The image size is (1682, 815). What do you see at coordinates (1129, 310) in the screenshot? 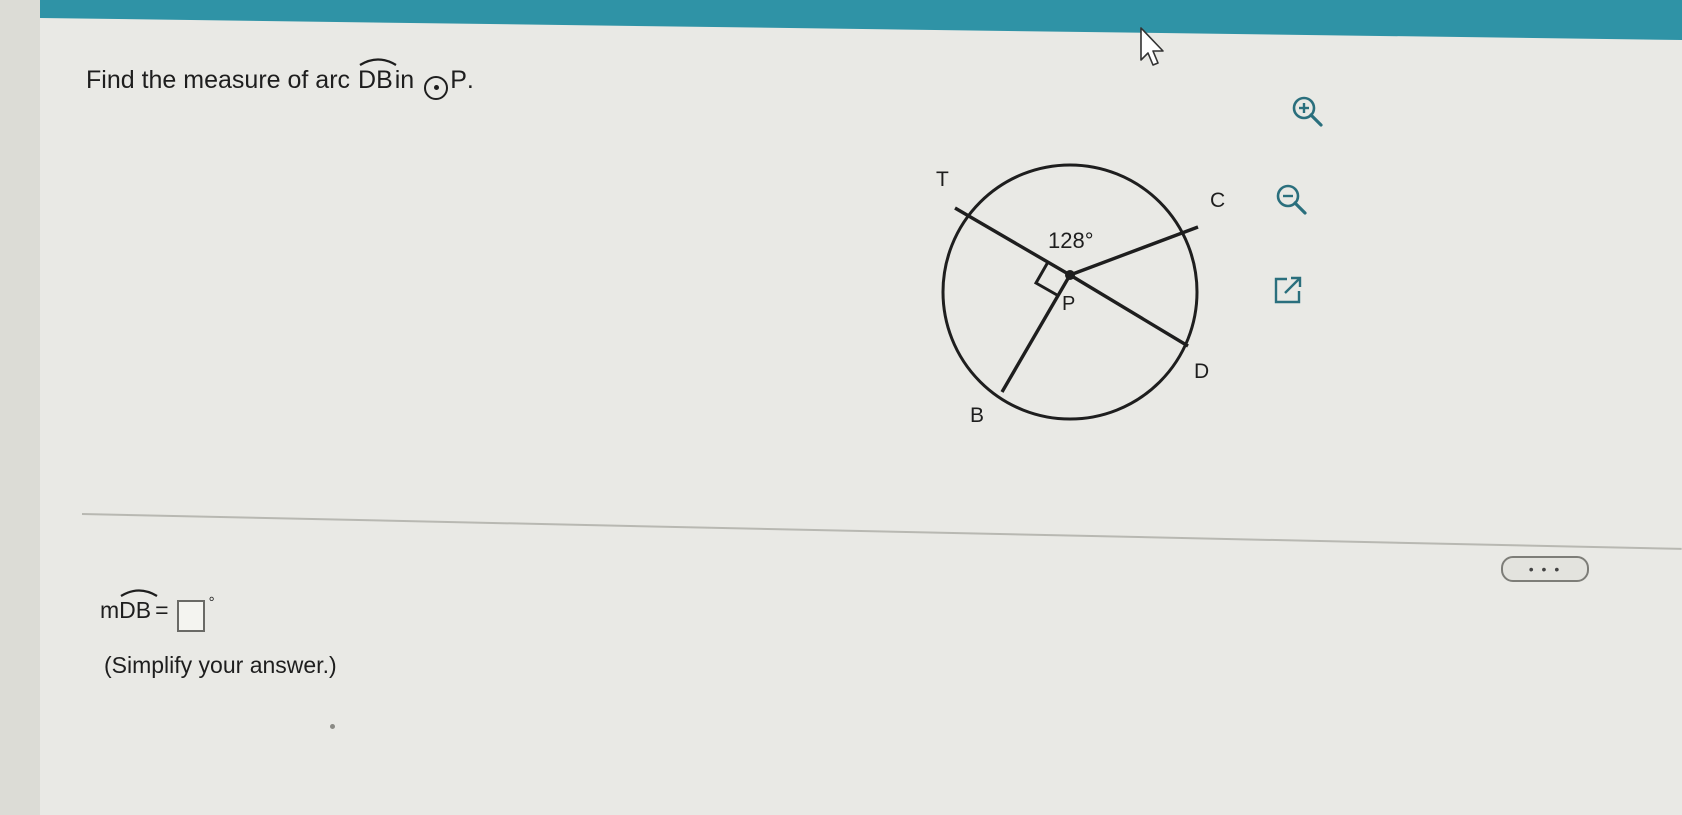
I see `segment-pd` at bounding box center [1129, 310].